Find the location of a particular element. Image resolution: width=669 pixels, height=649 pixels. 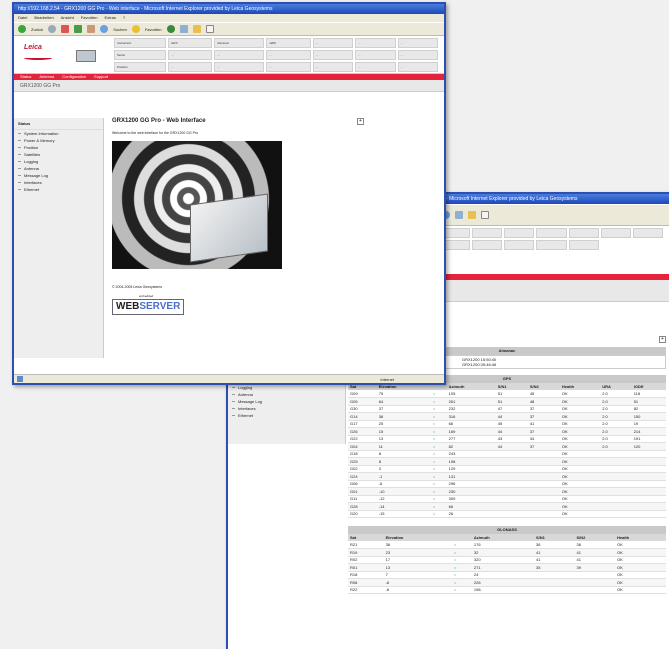

gps-cell: 316 is located at coordinates (471, 416).